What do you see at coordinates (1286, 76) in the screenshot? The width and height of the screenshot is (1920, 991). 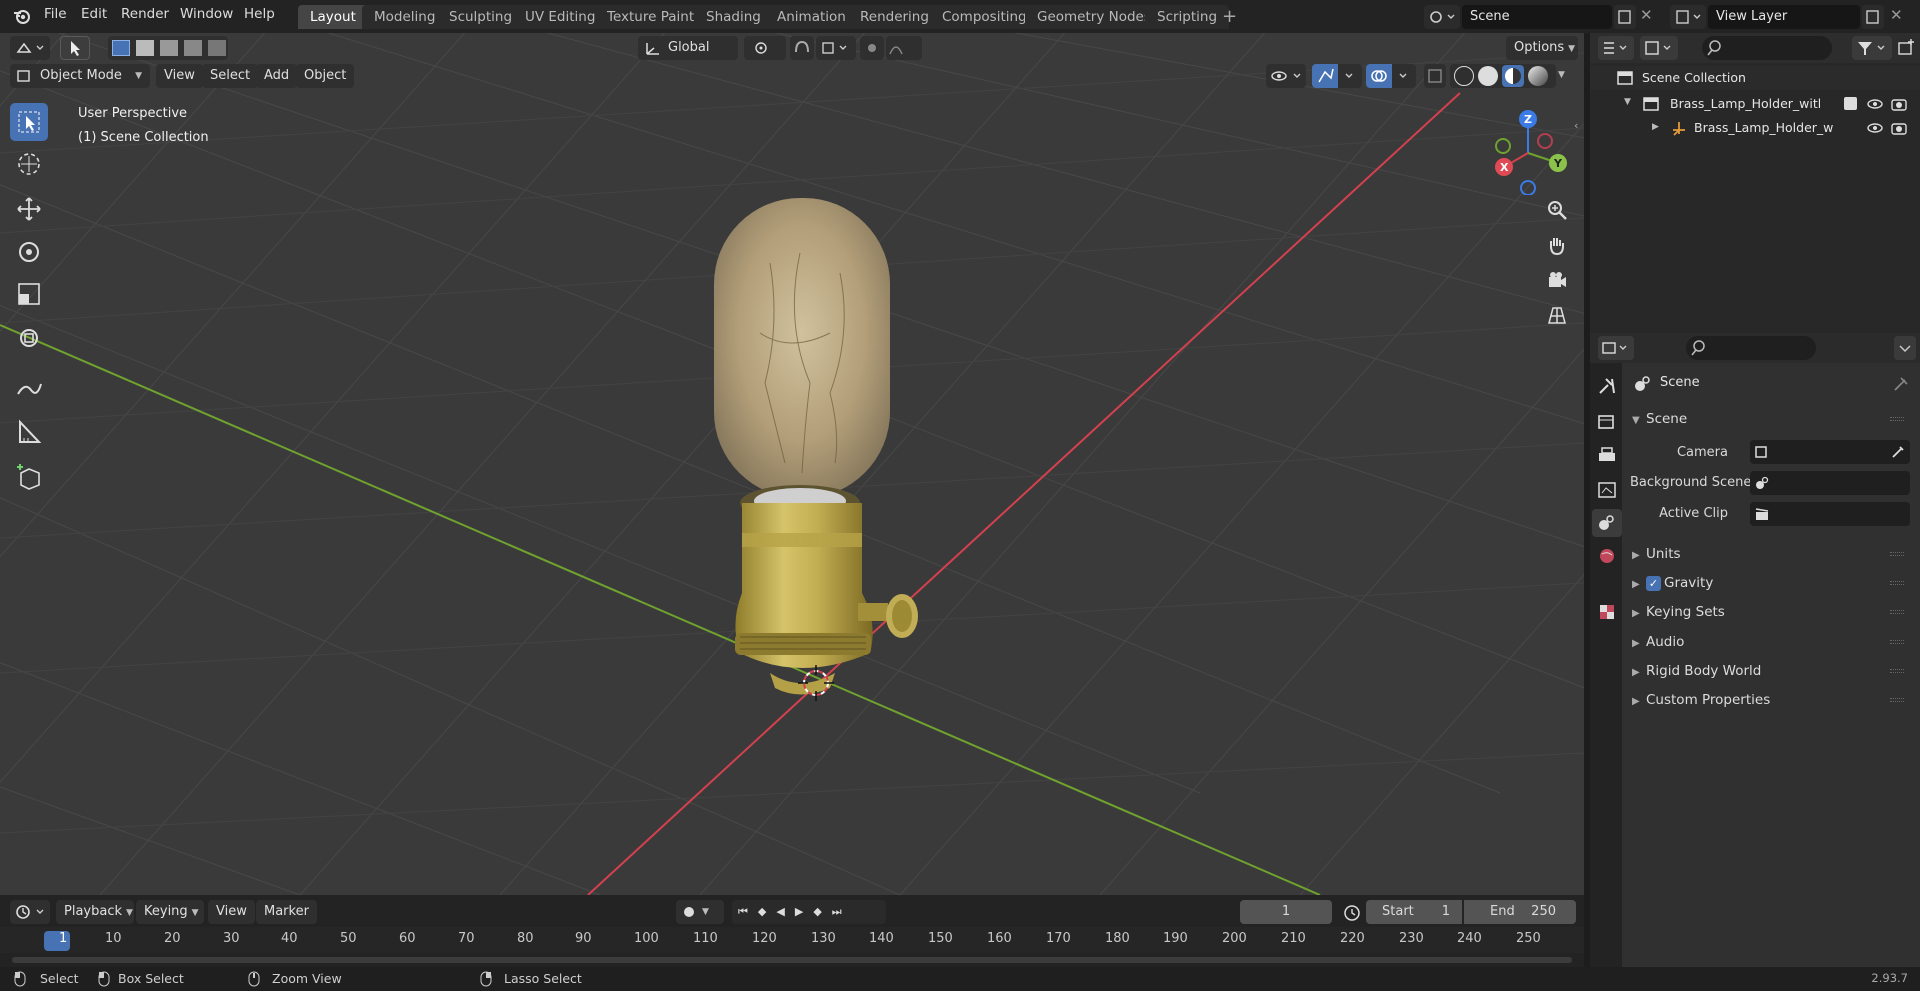 I see `visibility-dropdown` at bounding box center [1286, 76].